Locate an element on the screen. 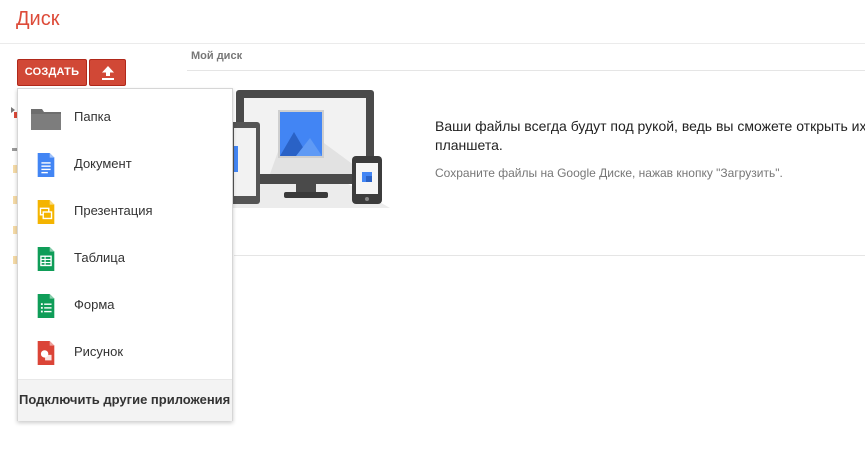 The image size is (865, 450). header-divider is located at coordinates (432, 43).